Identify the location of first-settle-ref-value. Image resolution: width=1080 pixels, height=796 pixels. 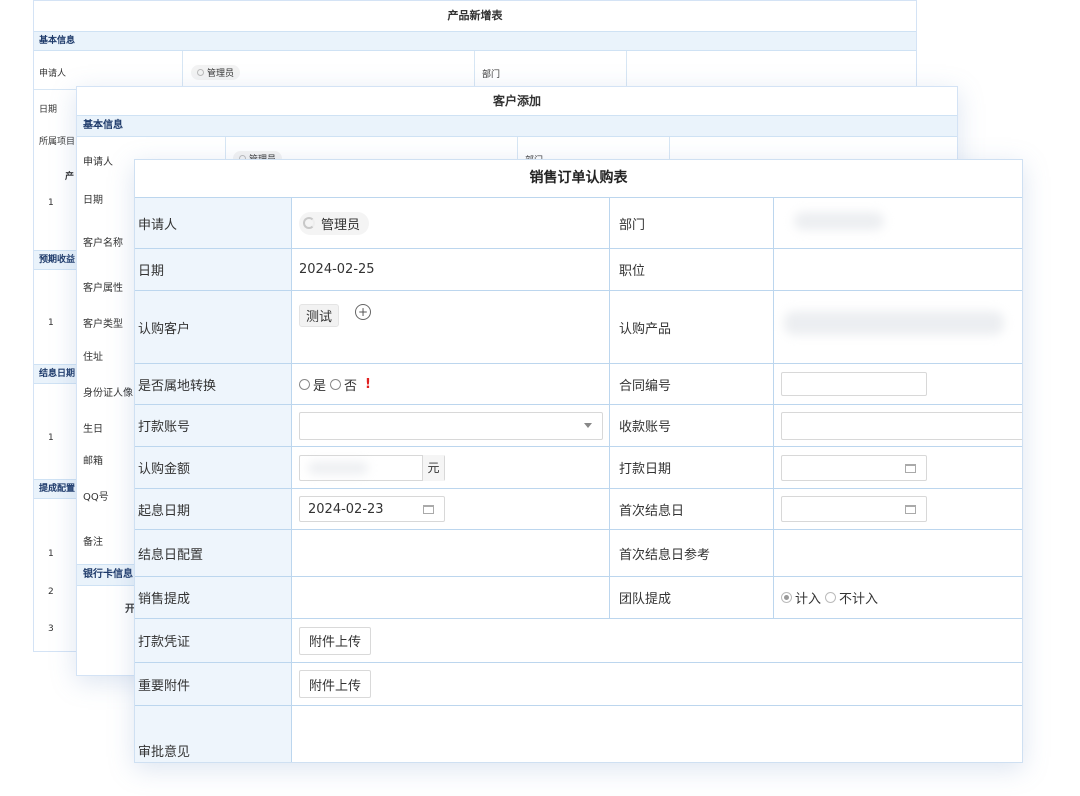
(898, 553).